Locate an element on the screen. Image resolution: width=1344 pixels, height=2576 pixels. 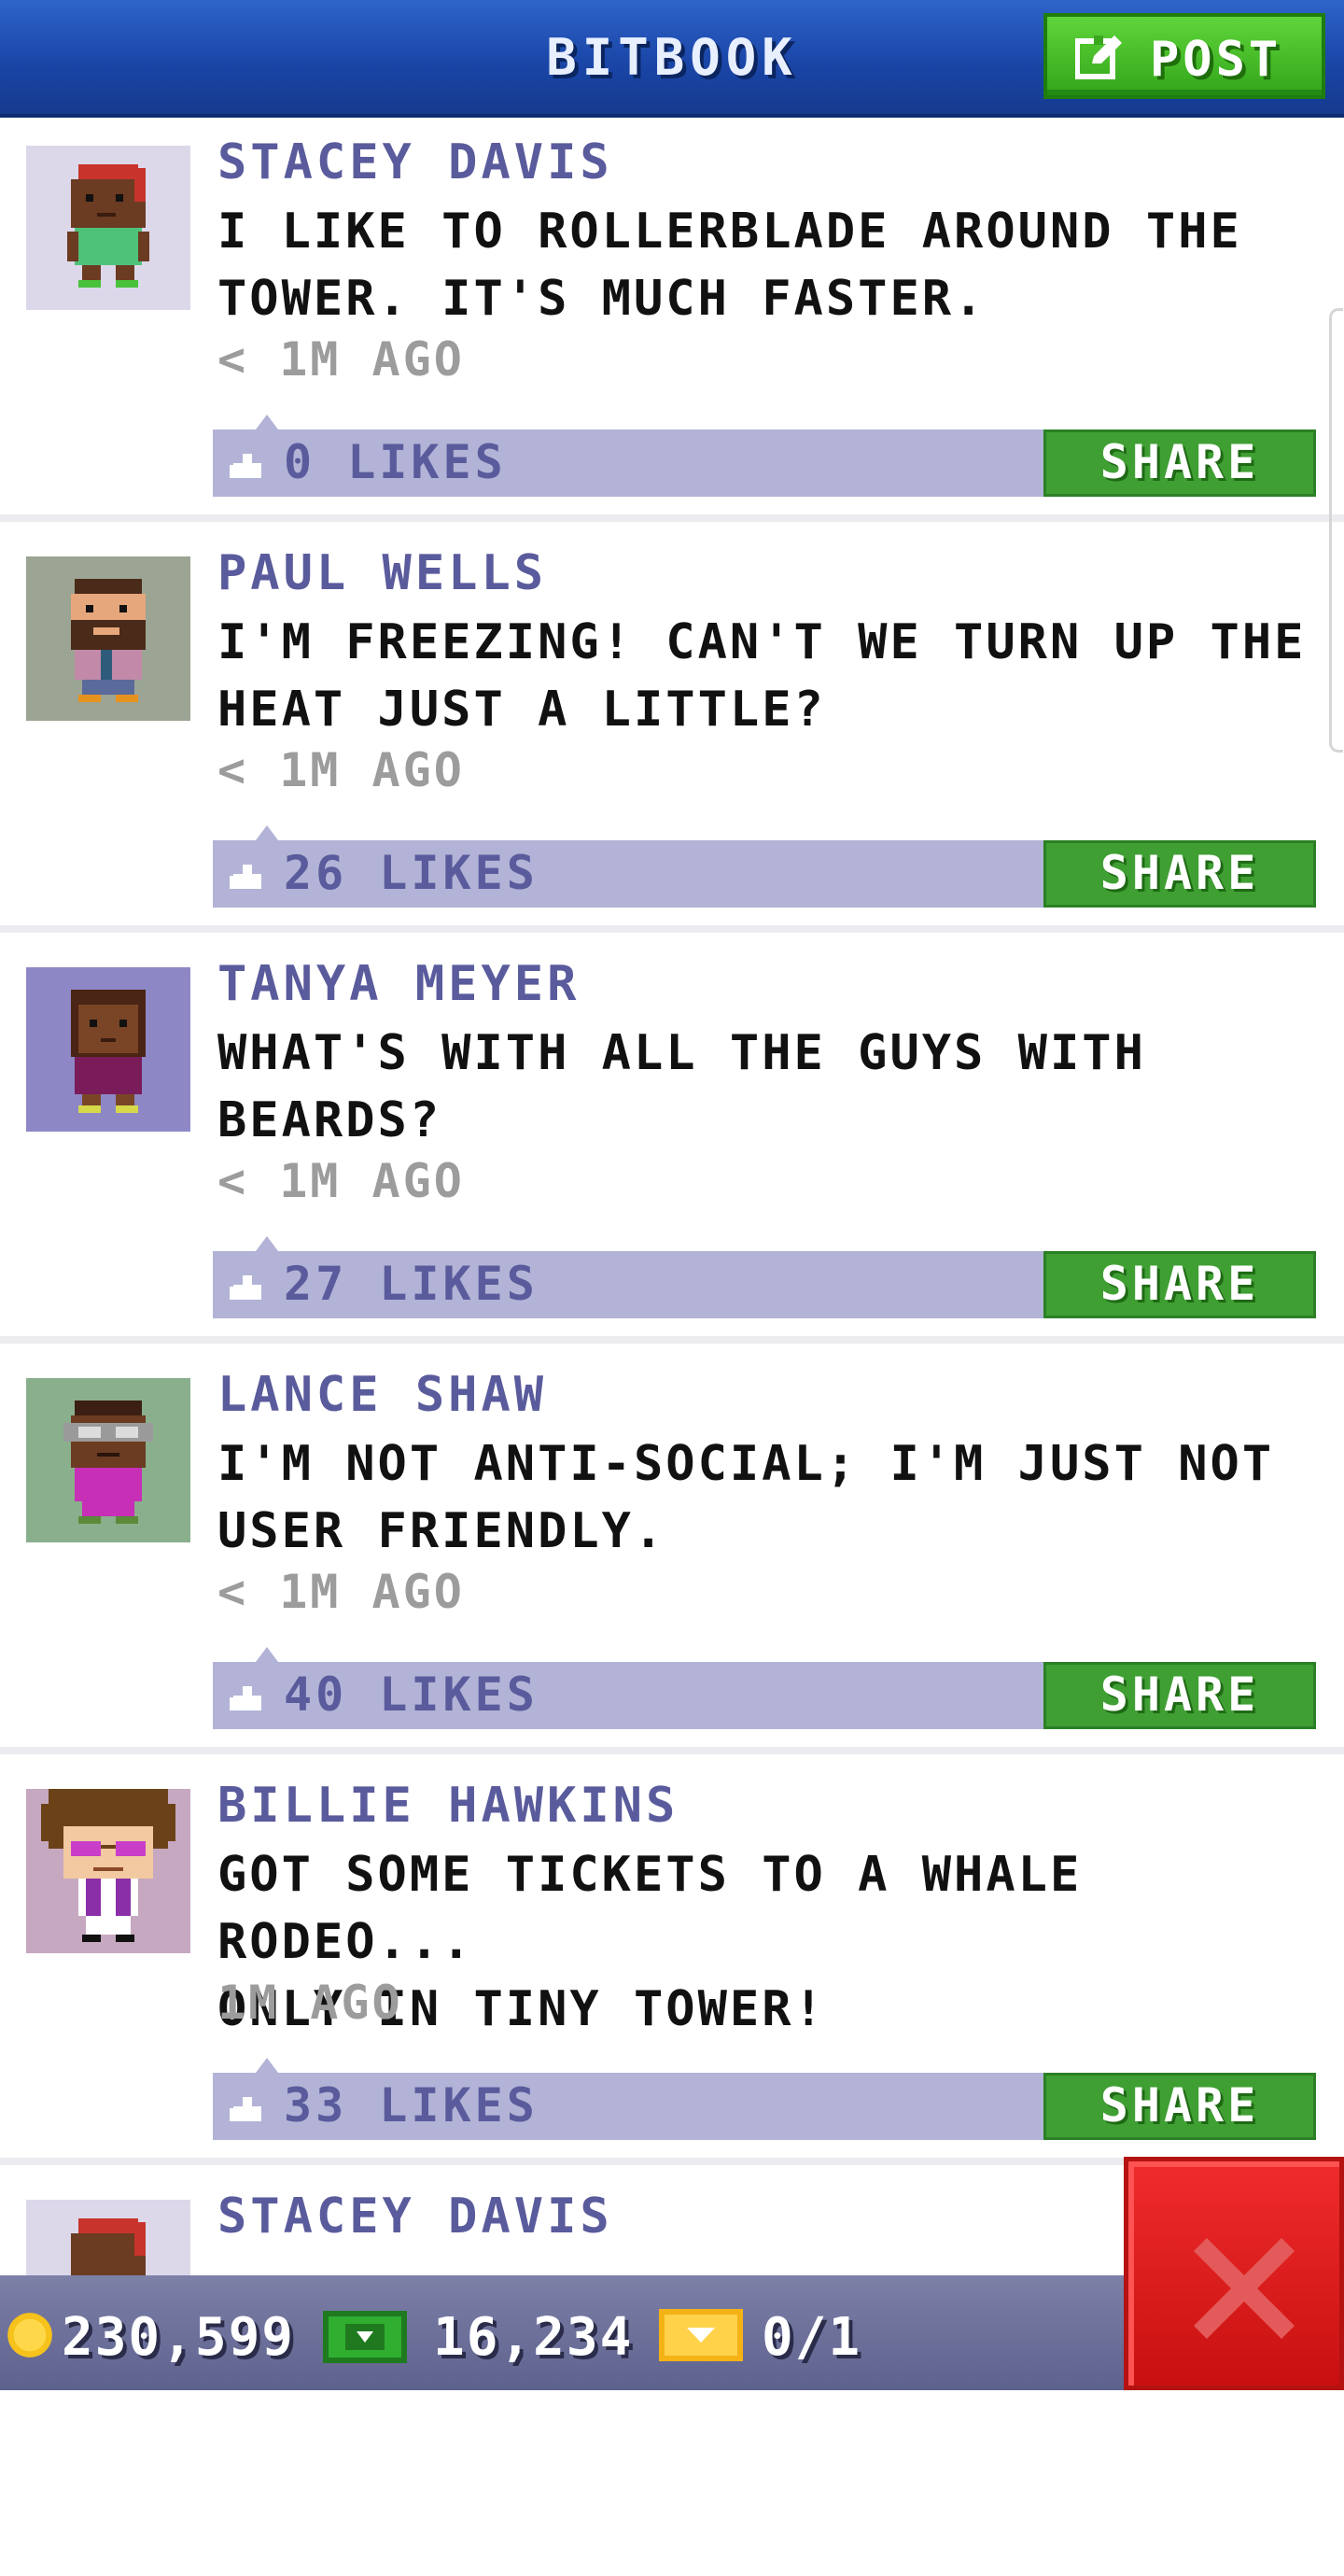
likes-bar: 27 LIKES SHARE is located at coordinates (764, 1277).